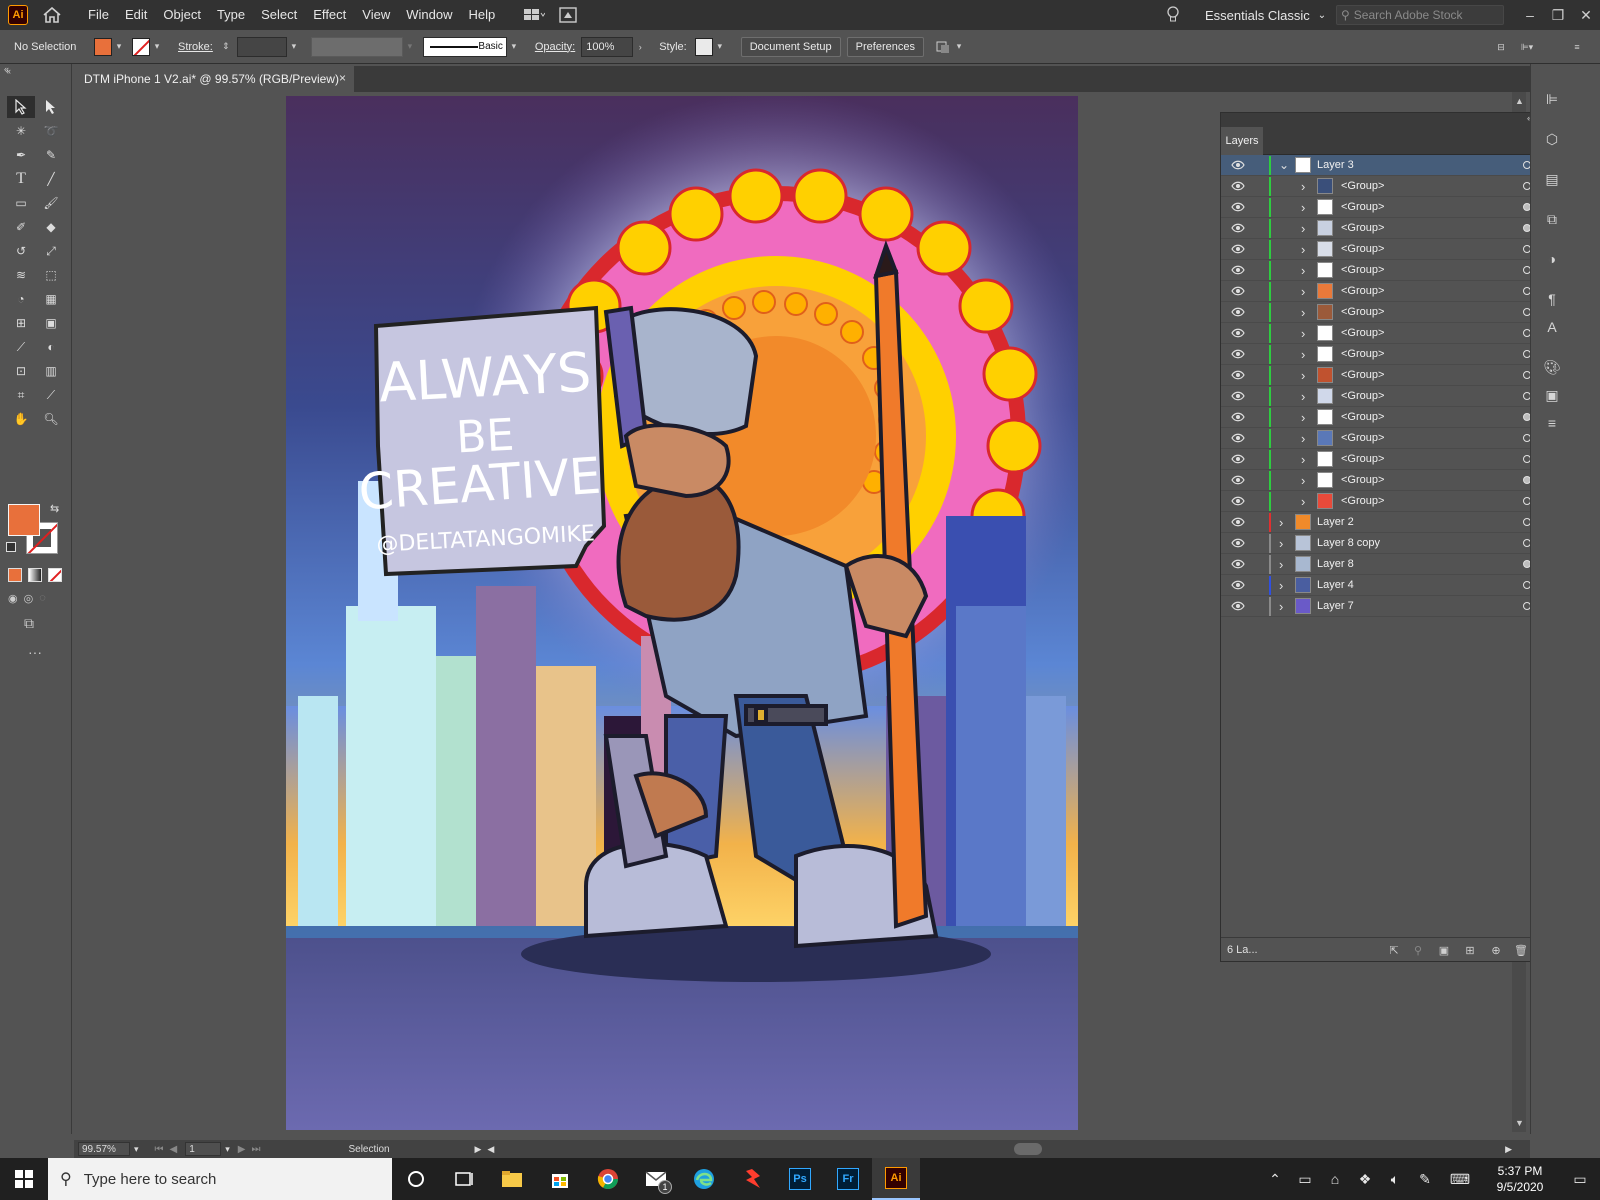  I want to click on app-icon, so click(752, 1179).